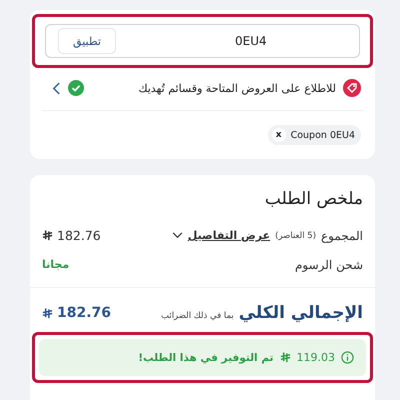 This screenshot has width=400, height=400. I want to click on remove-coupon-button: x, so click(279, 135).